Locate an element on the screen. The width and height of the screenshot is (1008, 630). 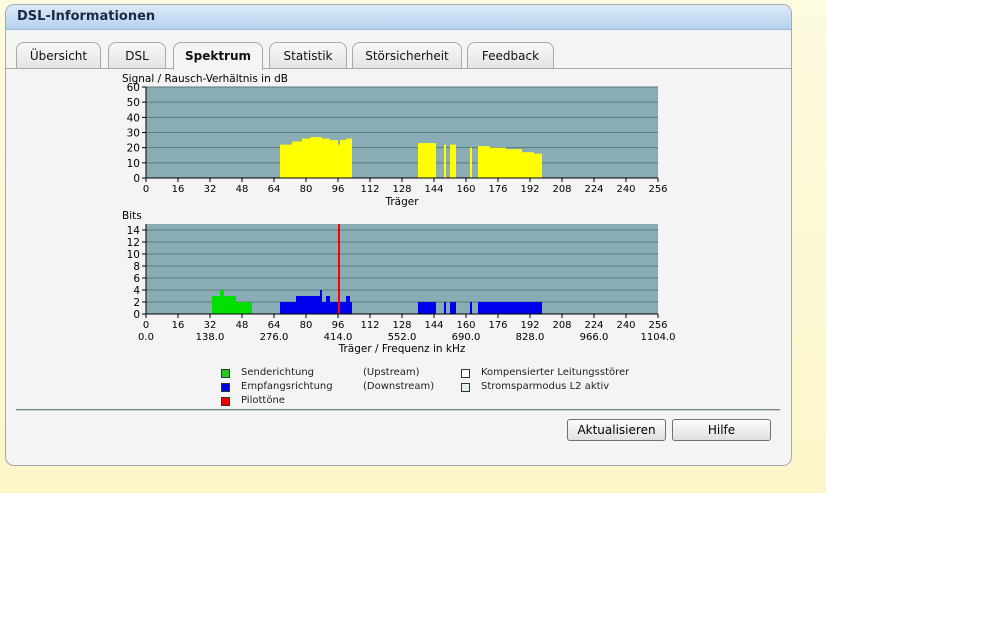
bits-y-tick-label: 10 is located at coordinates (133, 255).